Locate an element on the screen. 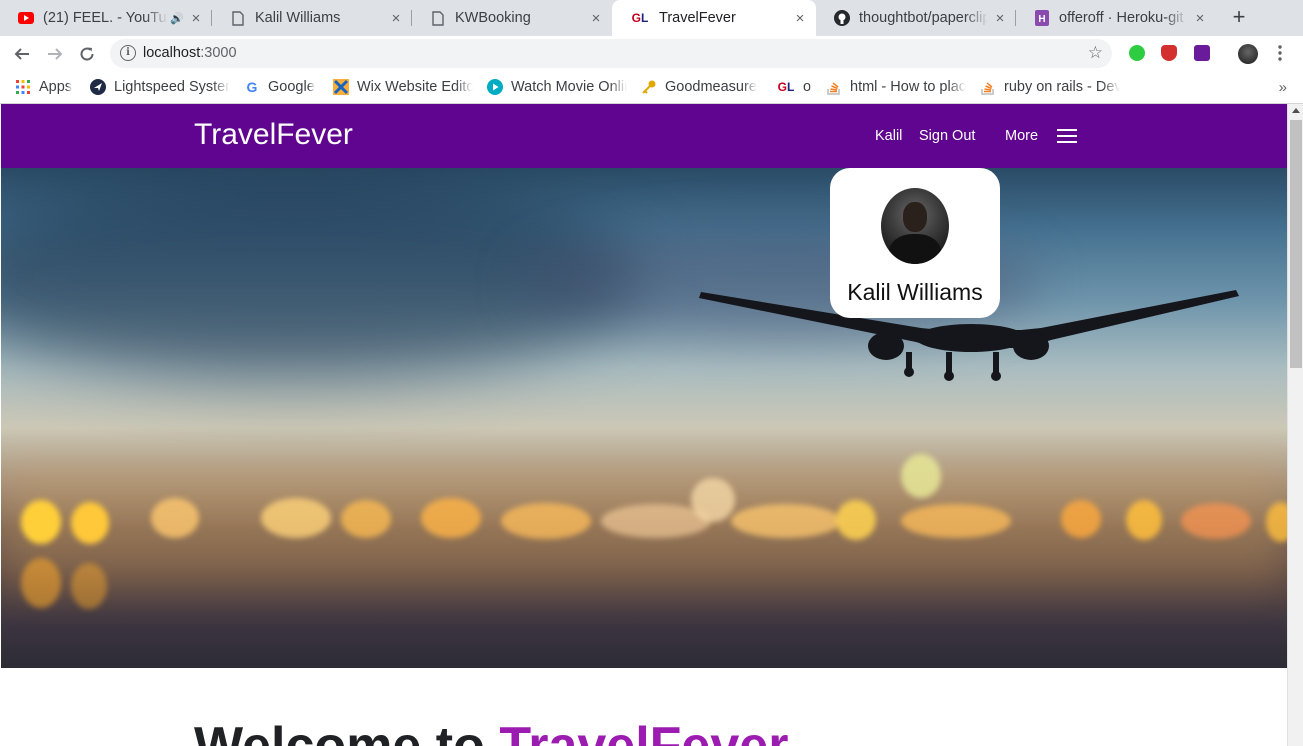  tab-youtube: (21) FEEL. - YouTube 🔊 × is located at coordinates (106, 18).